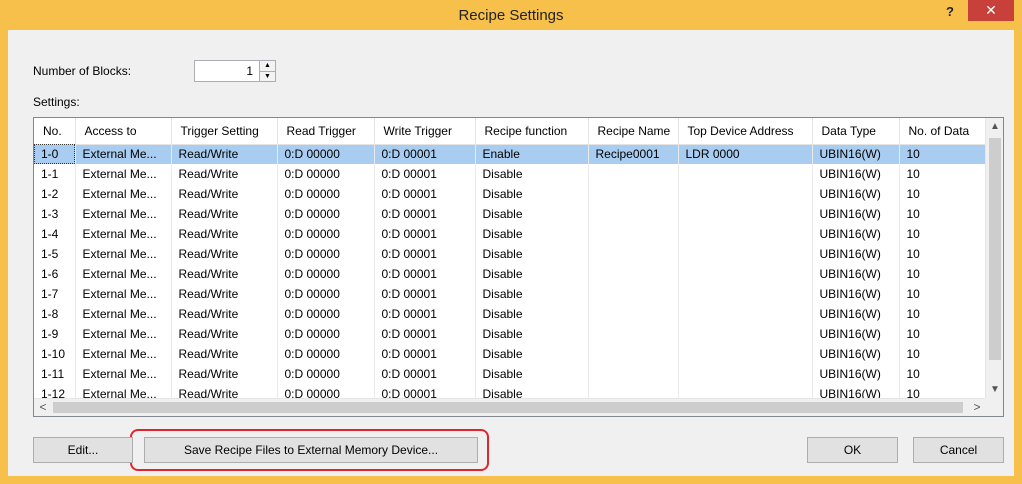 The image size is (1022, 484). What do you see at coordinates (991, 10) in the screenshot?
I see `close-button: ✕` at bounding box center [991, 10].